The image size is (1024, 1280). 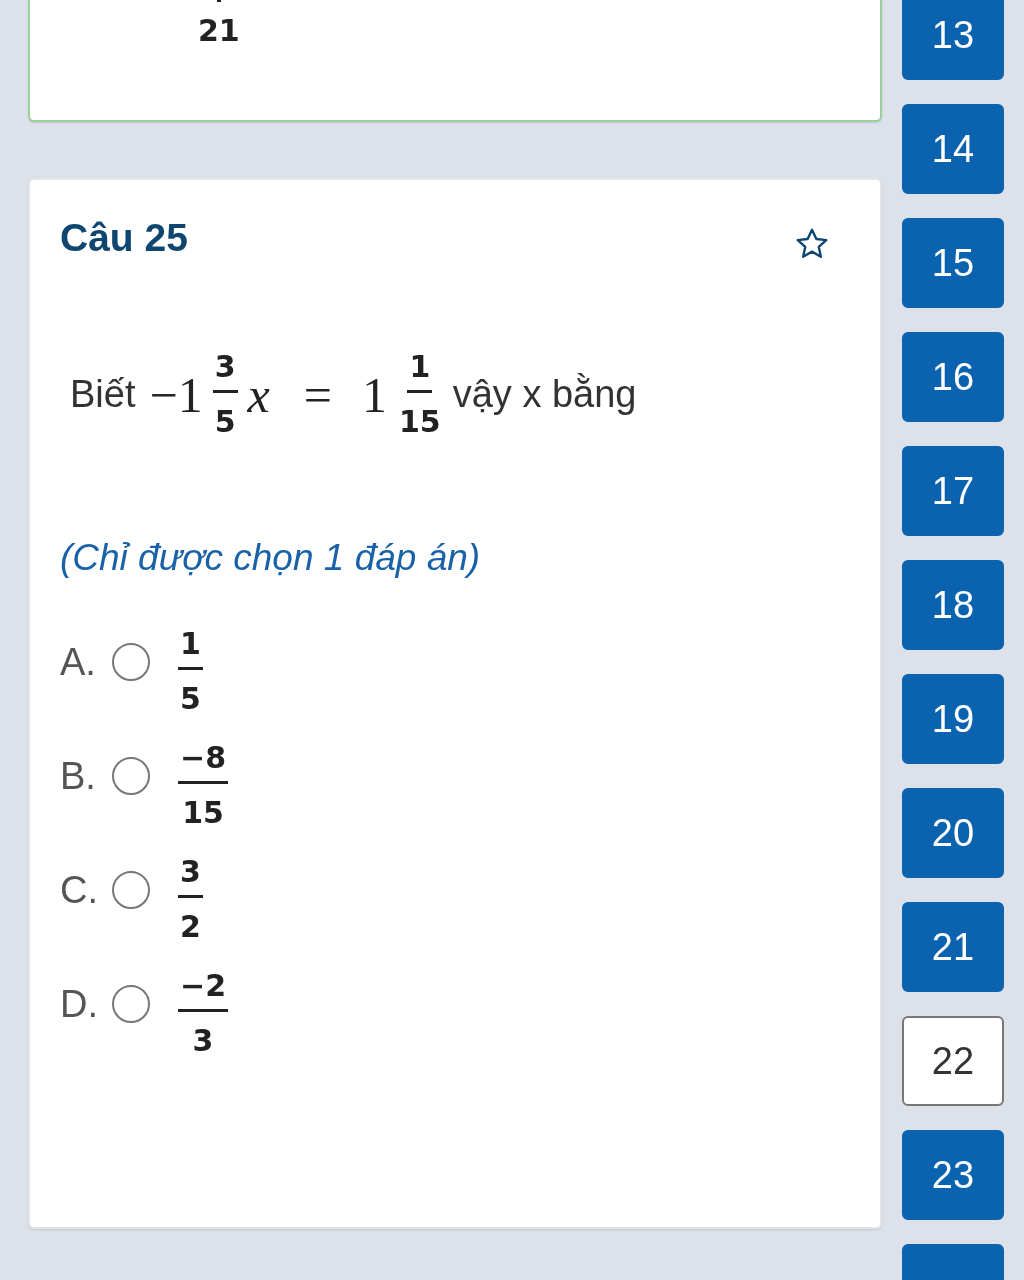 I want to click on option-letter: B., so click(x=78, y=776).